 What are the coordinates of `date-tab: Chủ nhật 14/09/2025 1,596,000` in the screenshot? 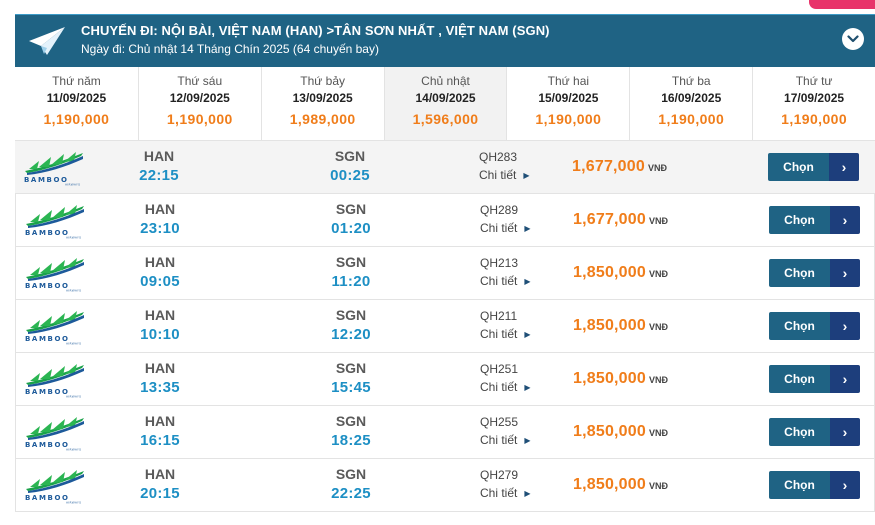 It's located at (445, 103).